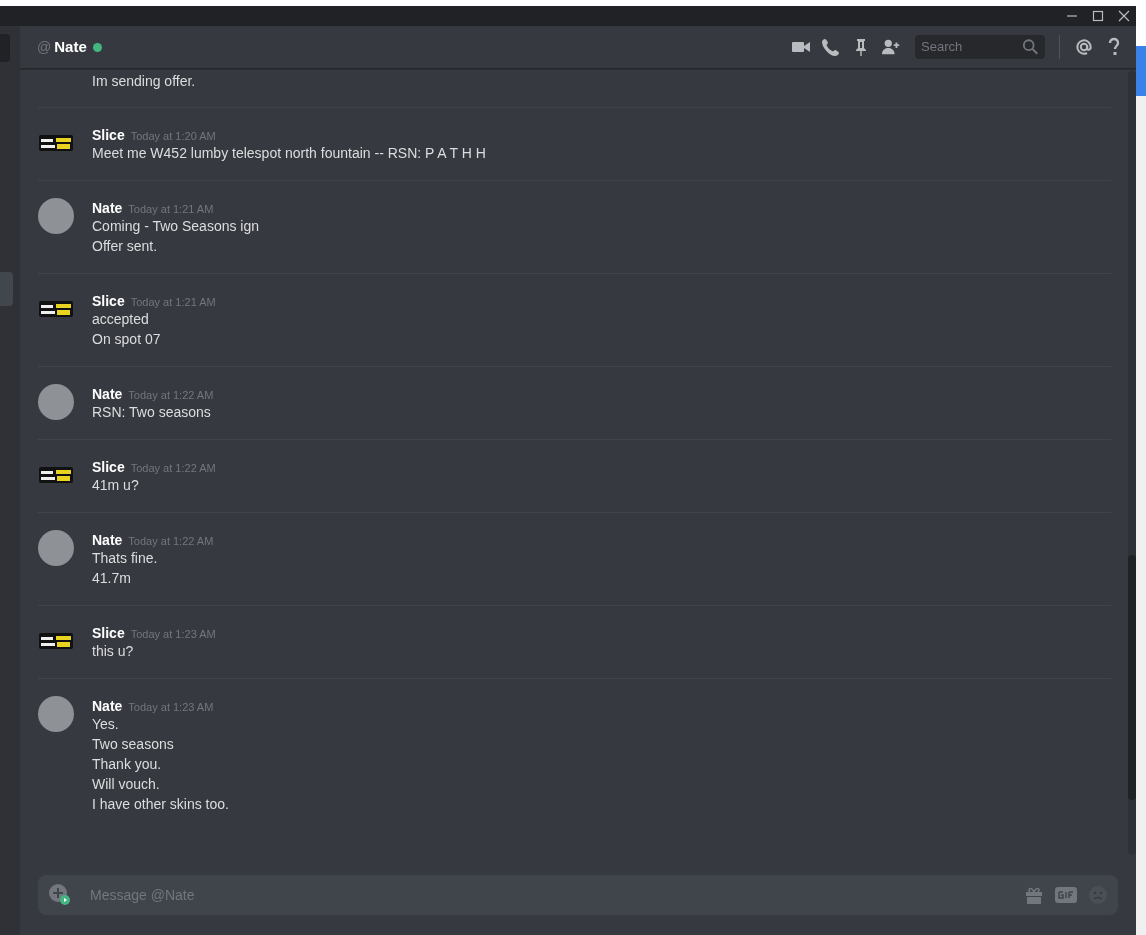 Image resolution: width=1146 pixels, height=935 pixels. What do you see at coordinates (116, 485) in the screenshot?
I see `message-text: 41m u?` at bounding box center [116, 485].